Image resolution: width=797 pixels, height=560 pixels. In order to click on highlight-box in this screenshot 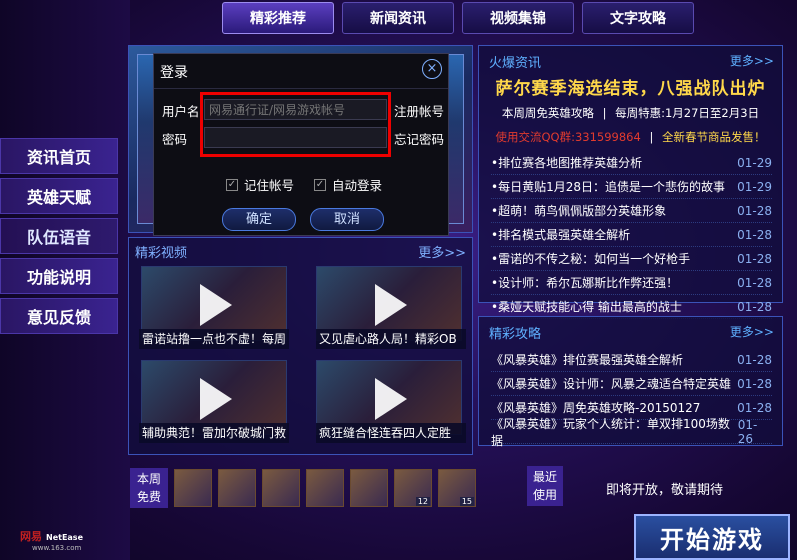, I will do `click(295, 124)`.